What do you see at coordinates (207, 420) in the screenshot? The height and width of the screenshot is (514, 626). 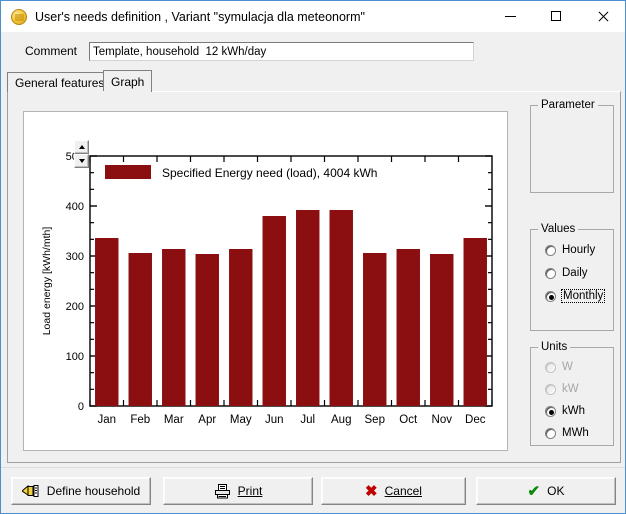 I see `x-tick-label: Apr` at bounding box center [207, 420].